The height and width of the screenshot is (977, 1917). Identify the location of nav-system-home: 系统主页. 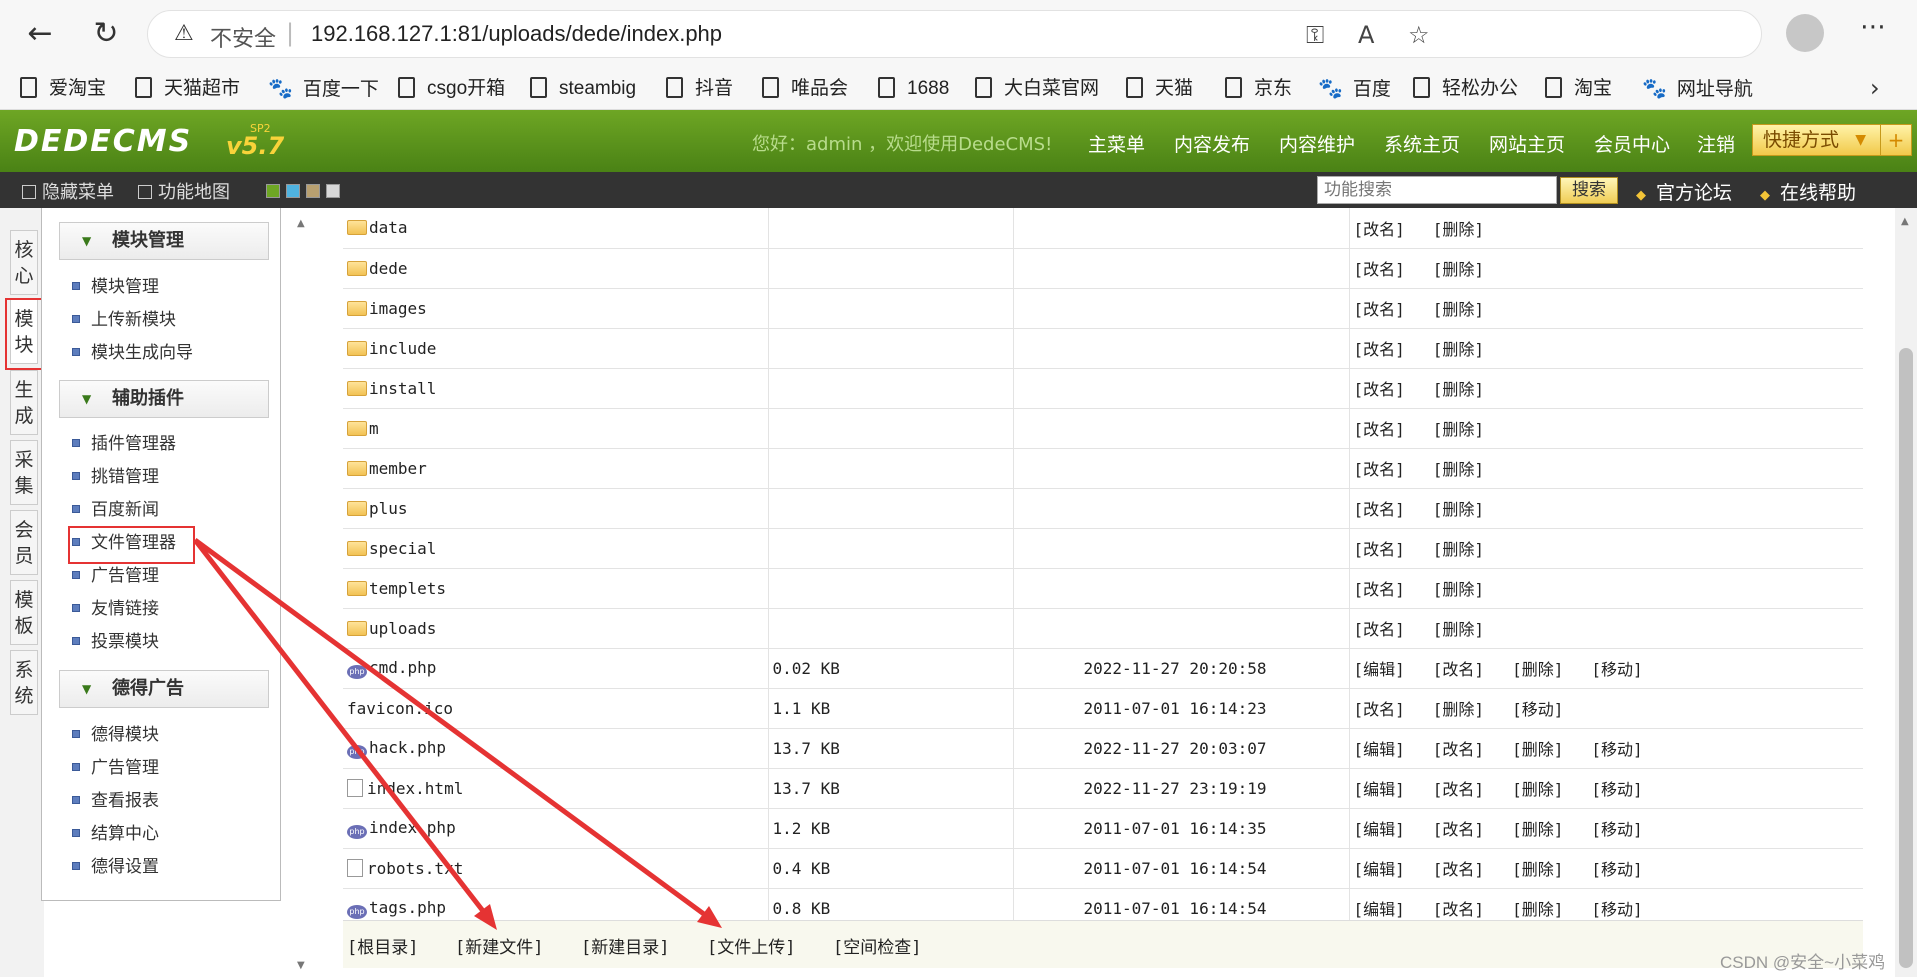
(1422, 143).